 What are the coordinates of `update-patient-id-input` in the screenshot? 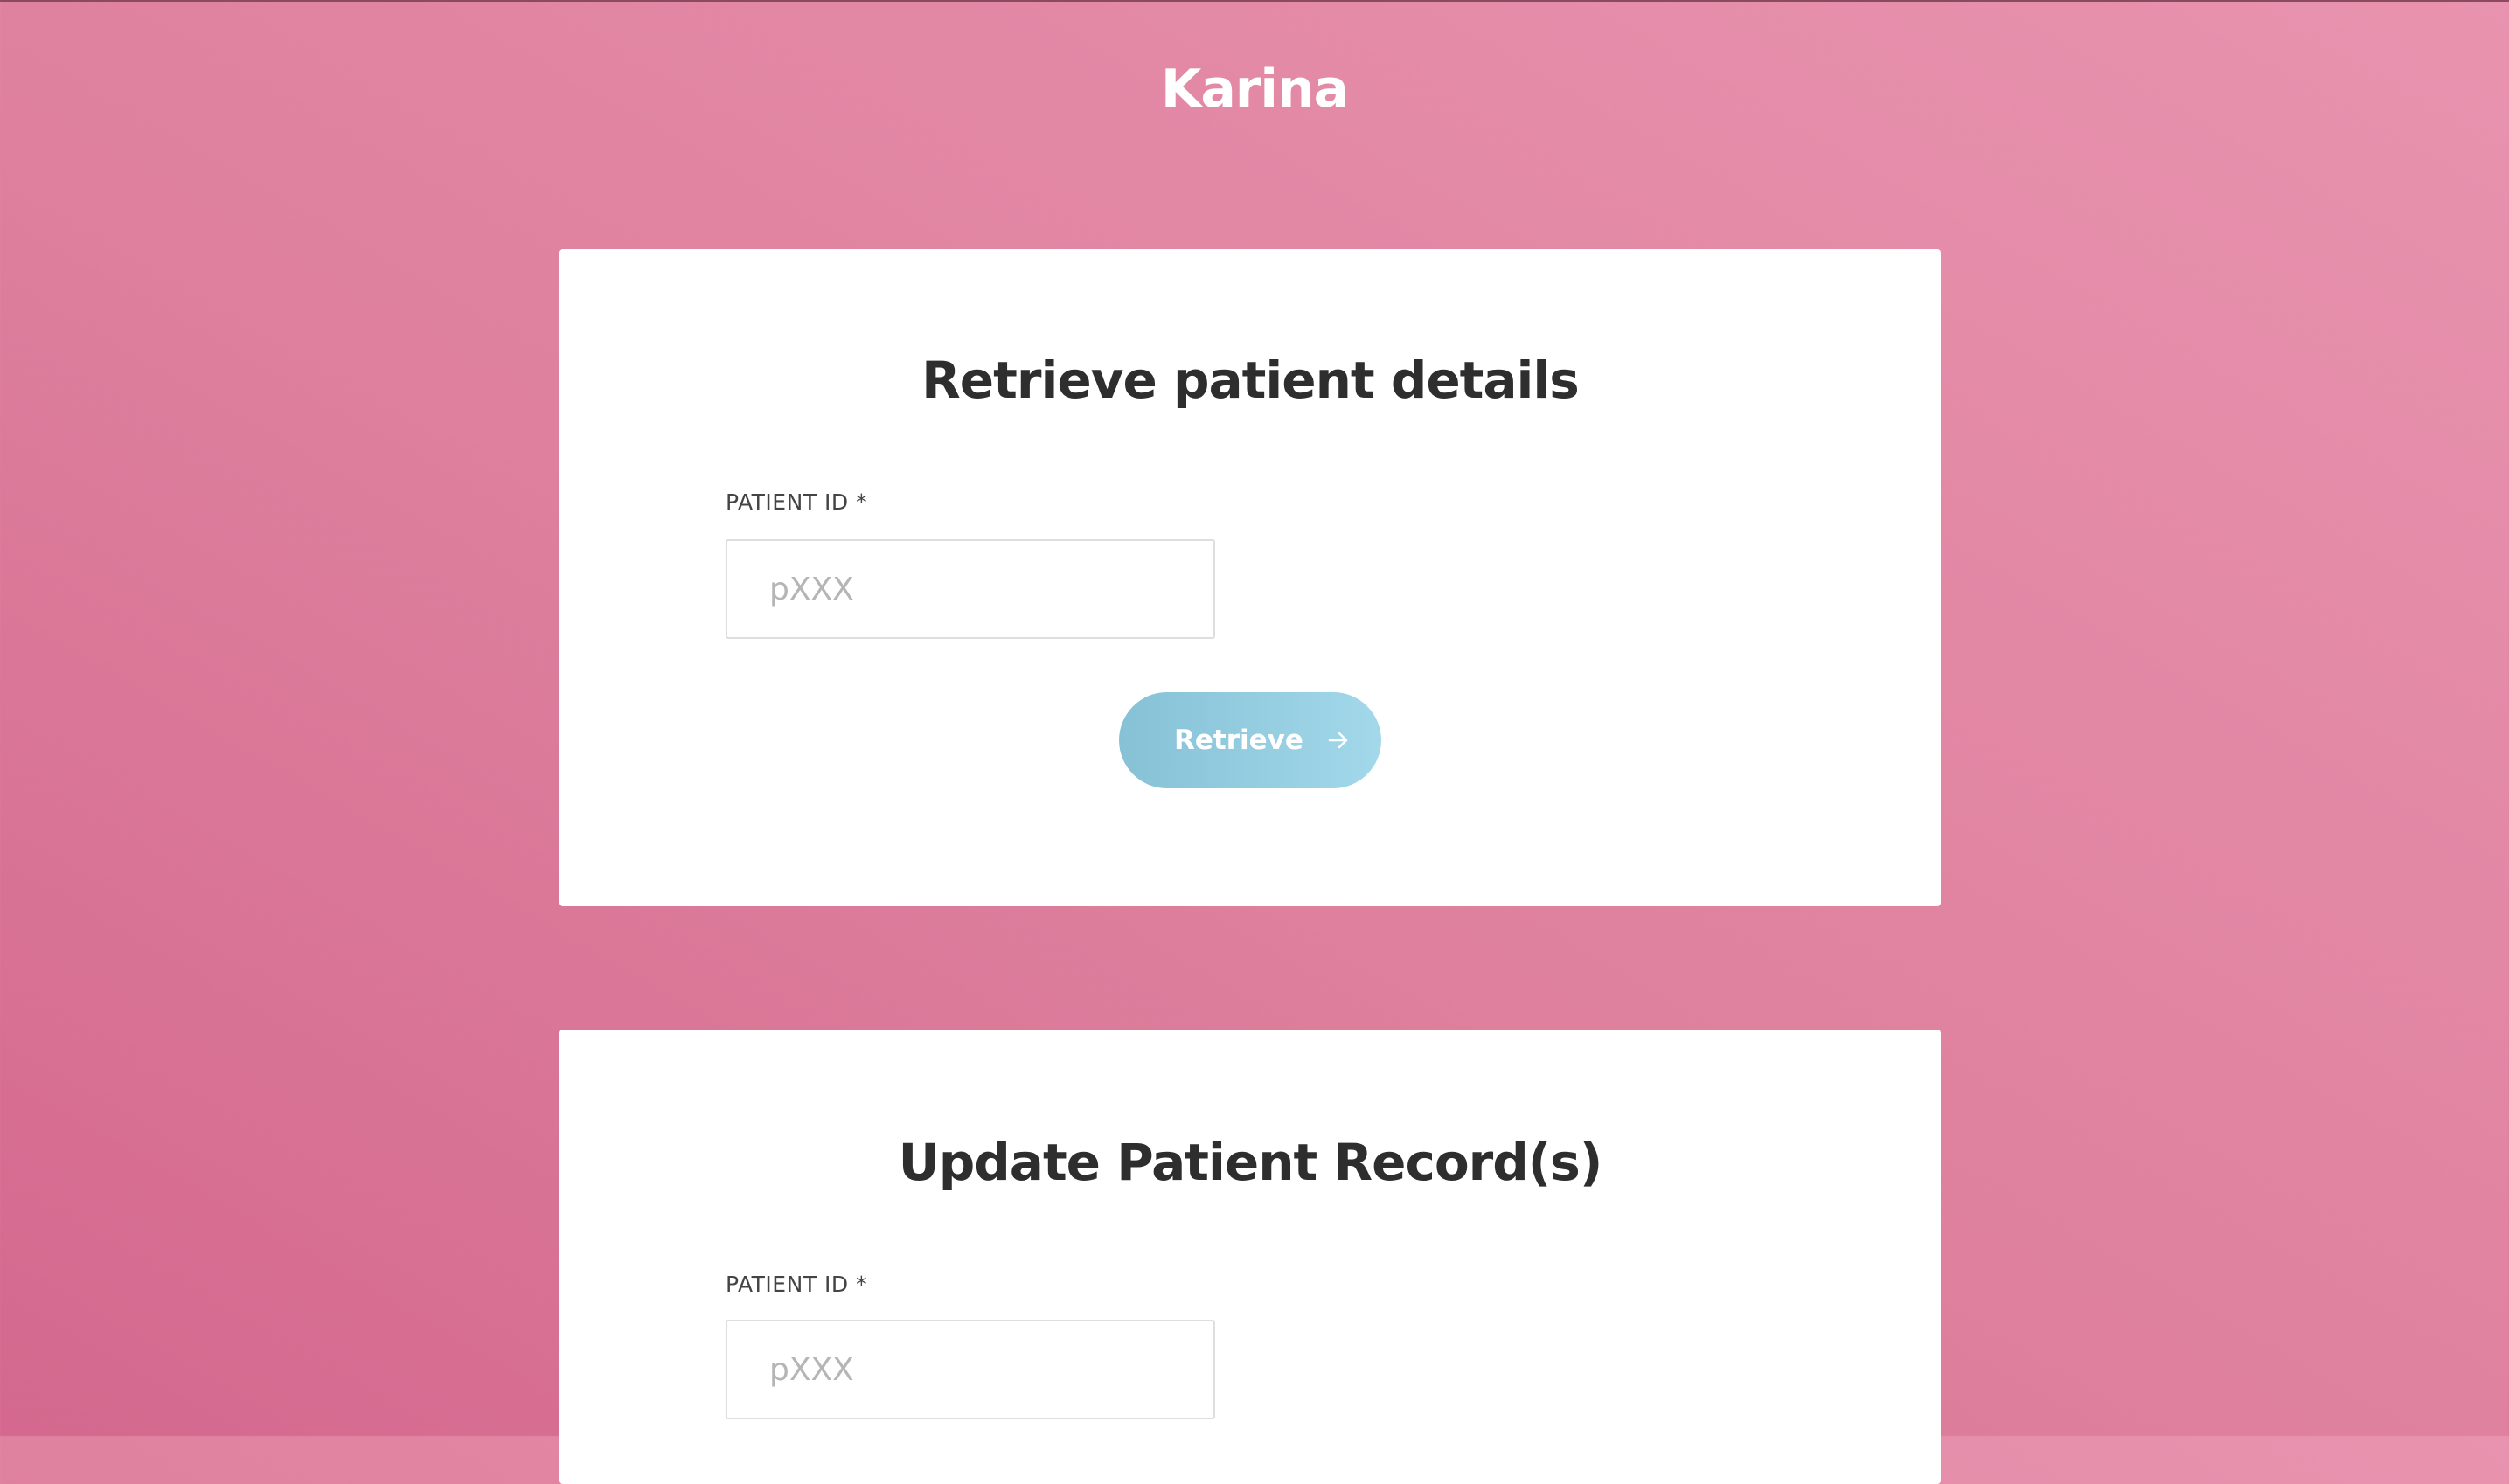 It's located at (970, 1369).